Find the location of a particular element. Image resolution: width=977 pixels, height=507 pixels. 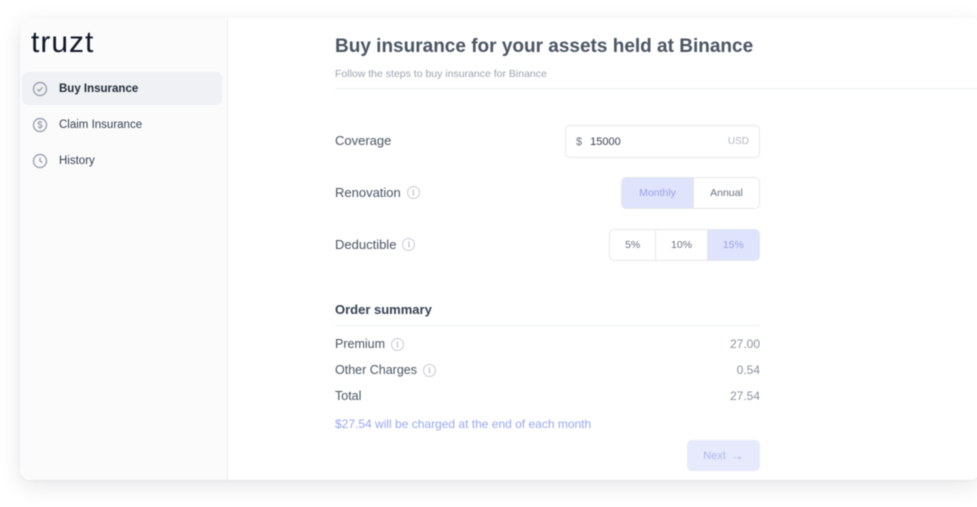

renovation-label: Renovation i is located at coordinates (377, 192).